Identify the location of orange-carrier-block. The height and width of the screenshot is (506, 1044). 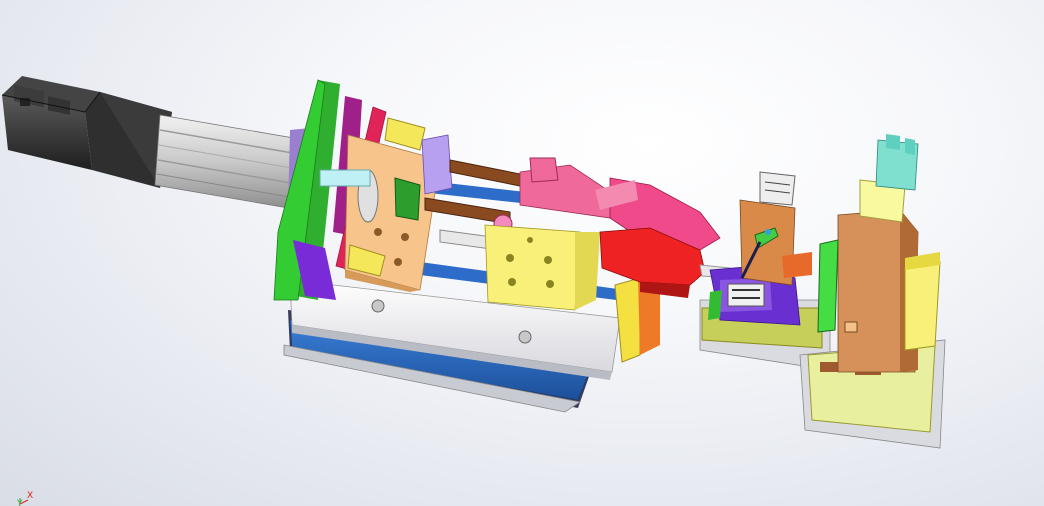
(775, 228).